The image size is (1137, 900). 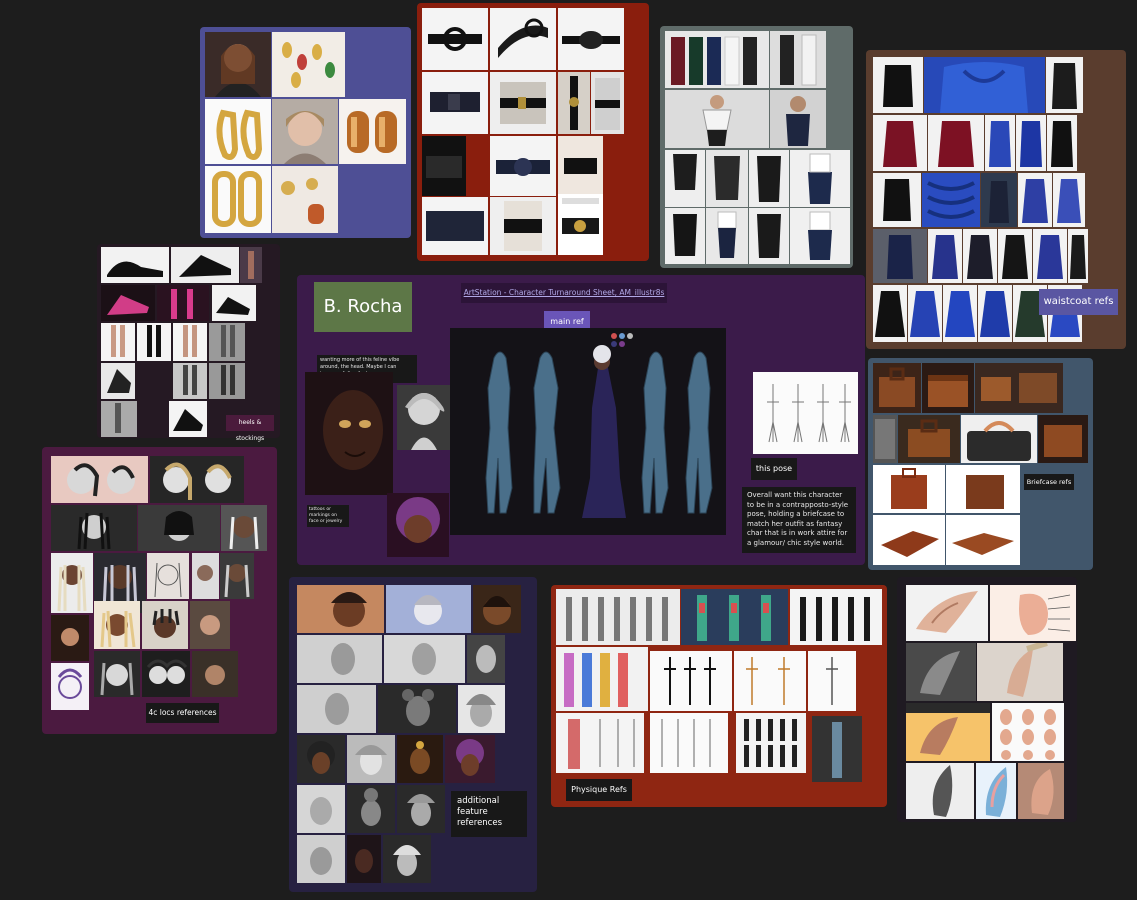 I want to click on character-name-tag: B. Rocha, so click(x=363, y=307).